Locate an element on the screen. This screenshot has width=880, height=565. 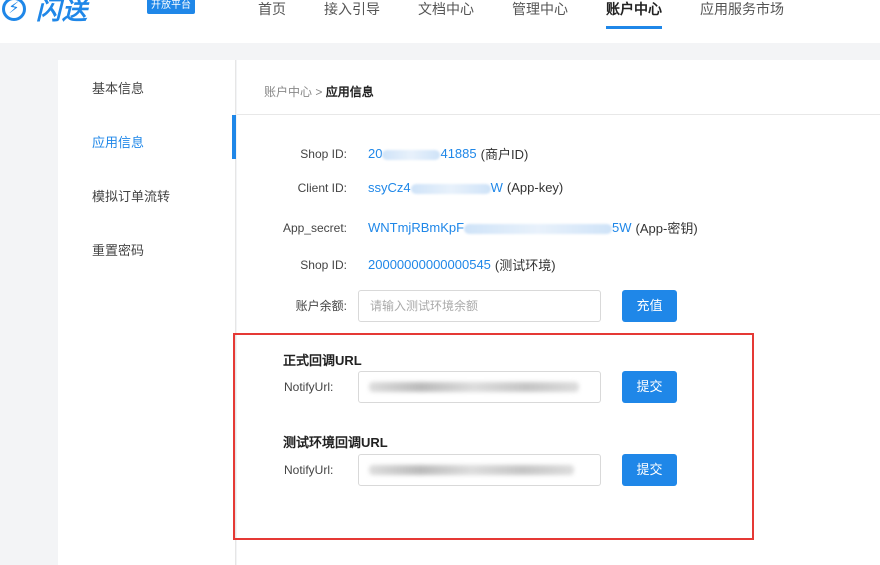
recharge-button: 充值 is located at coordinates (649, 306).